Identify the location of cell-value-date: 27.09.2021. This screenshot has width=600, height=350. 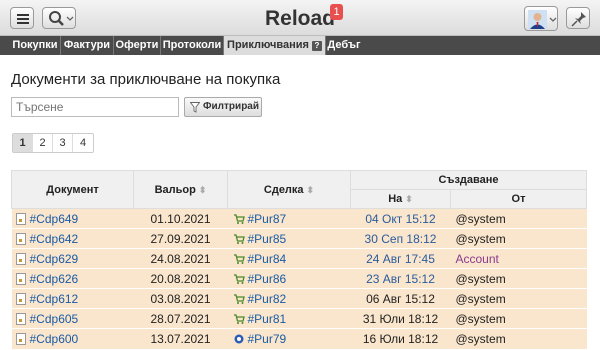
(180, 238).